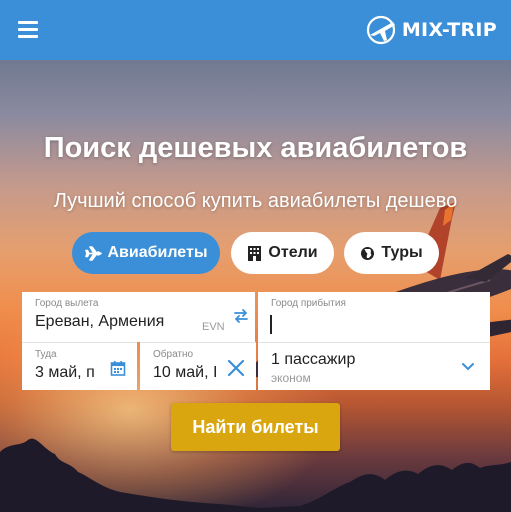  I want to click on origin-field: Город вылета Ереван, Армения EVN, so click(138, 317).